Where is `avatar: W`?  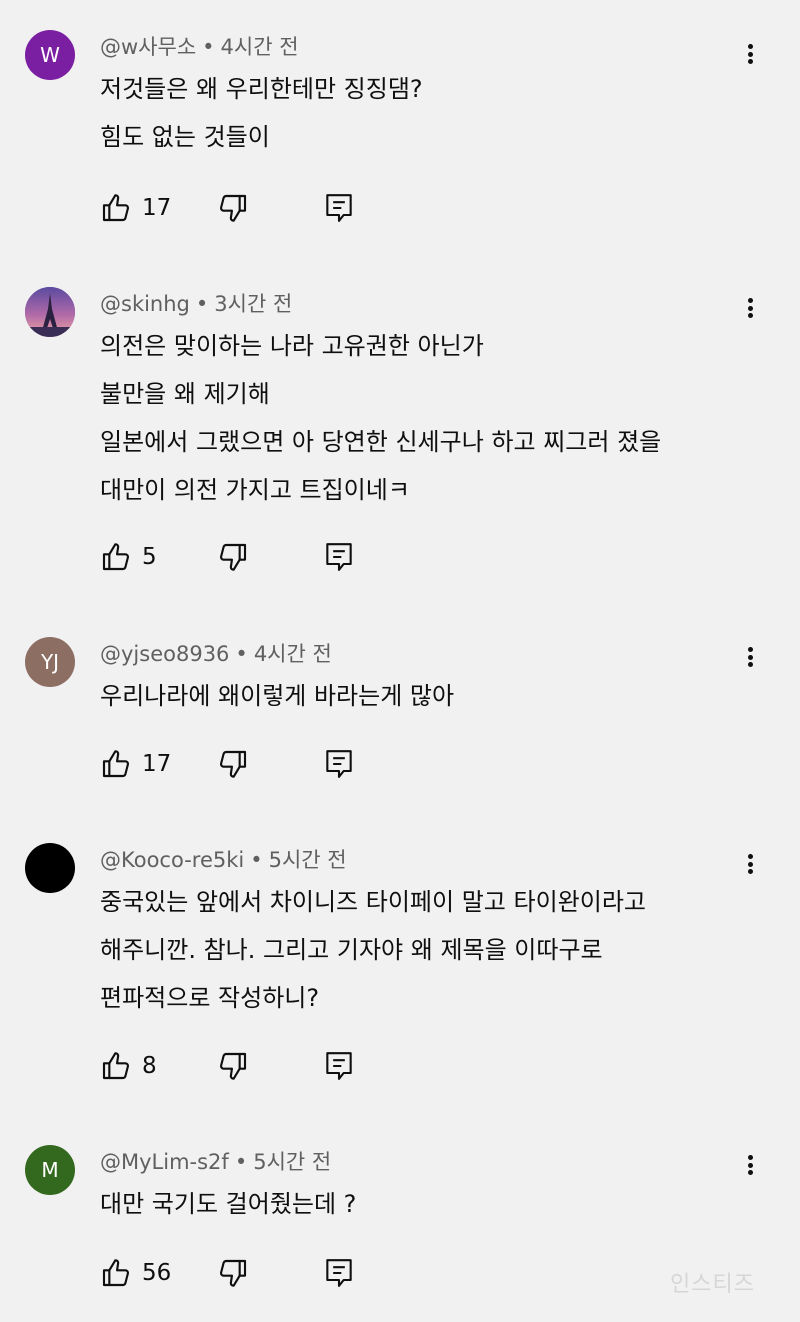 avatar: W is located at coordinates (50, 55).